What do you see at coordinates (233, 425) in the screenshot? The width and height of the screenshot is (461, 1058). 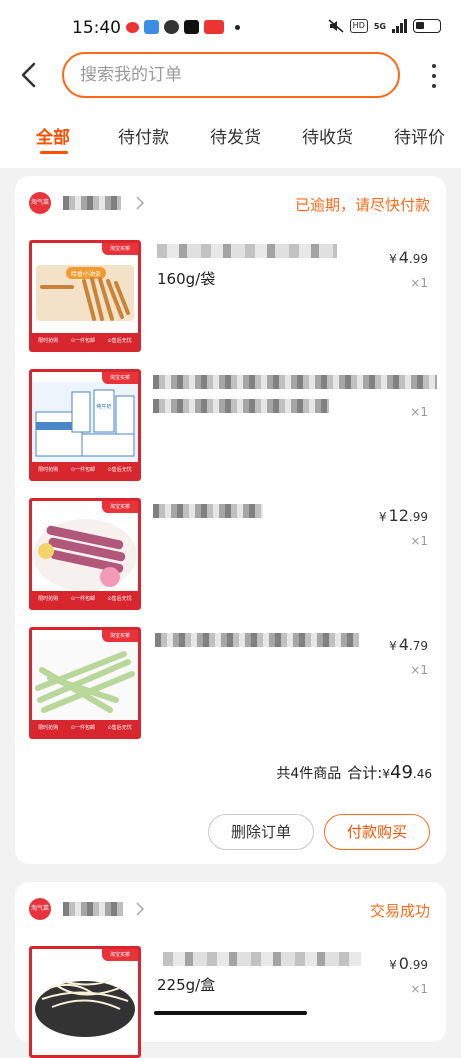 I see `order-item: 纯牛奶 淘宝买菜 限时抢购 ⊙一件包邮 ⊙售后无忧 ×1` at bounding box center [233, 425].